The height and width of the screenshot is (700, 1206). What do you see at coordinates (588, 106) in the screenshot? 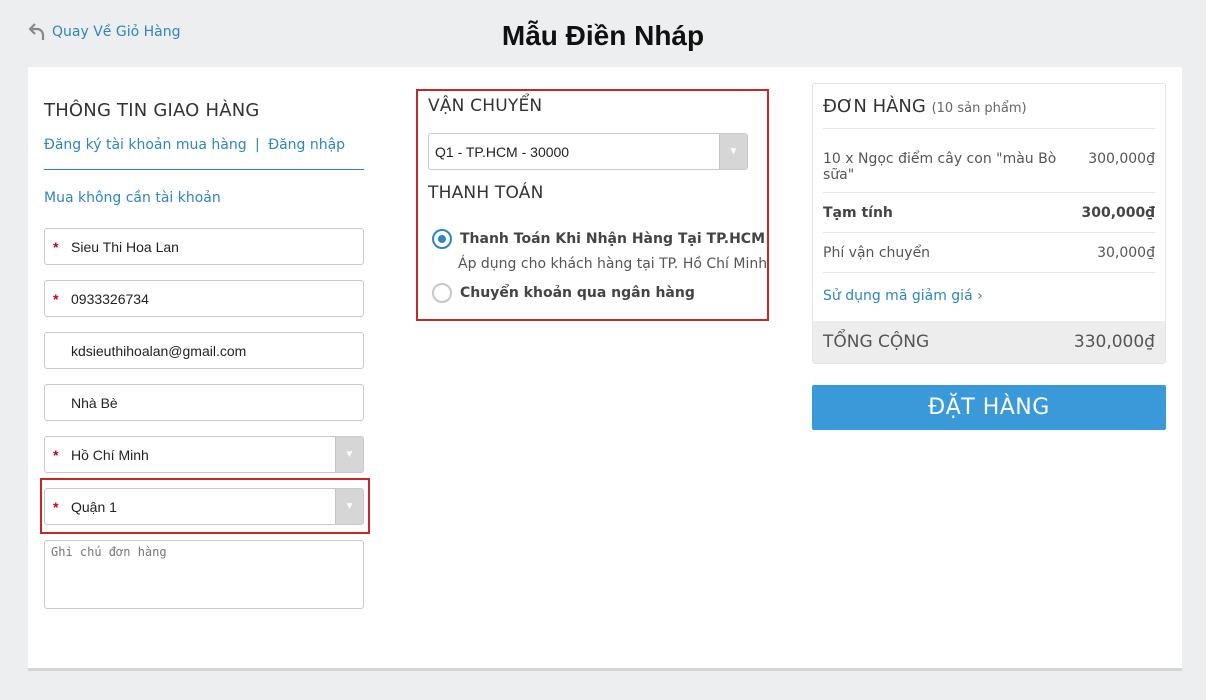
I see `shipping-section: VẬN CHUYỂN` at bounding box center [588, 106].